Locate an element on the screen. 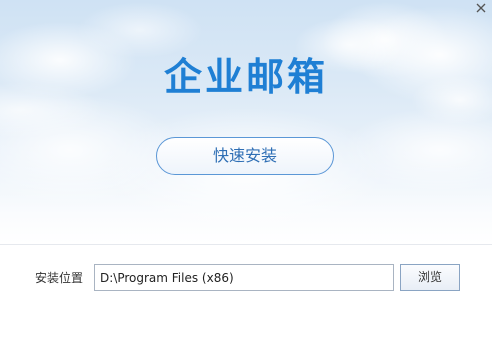 The width and height of the screenshot is (492, 361). close-icon is located at coordinates (481, 8).